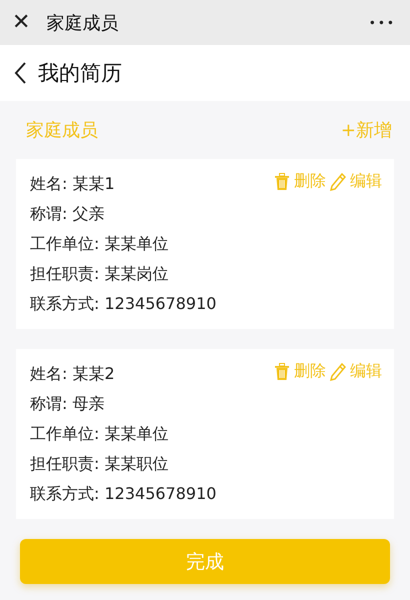 The height and width of the screenshot is (600, 410). What do you see at coordinates (99, 464) in the screenshot?
I see `info-line: 担任职责: 某某职位` at bounding box center [99, 464].